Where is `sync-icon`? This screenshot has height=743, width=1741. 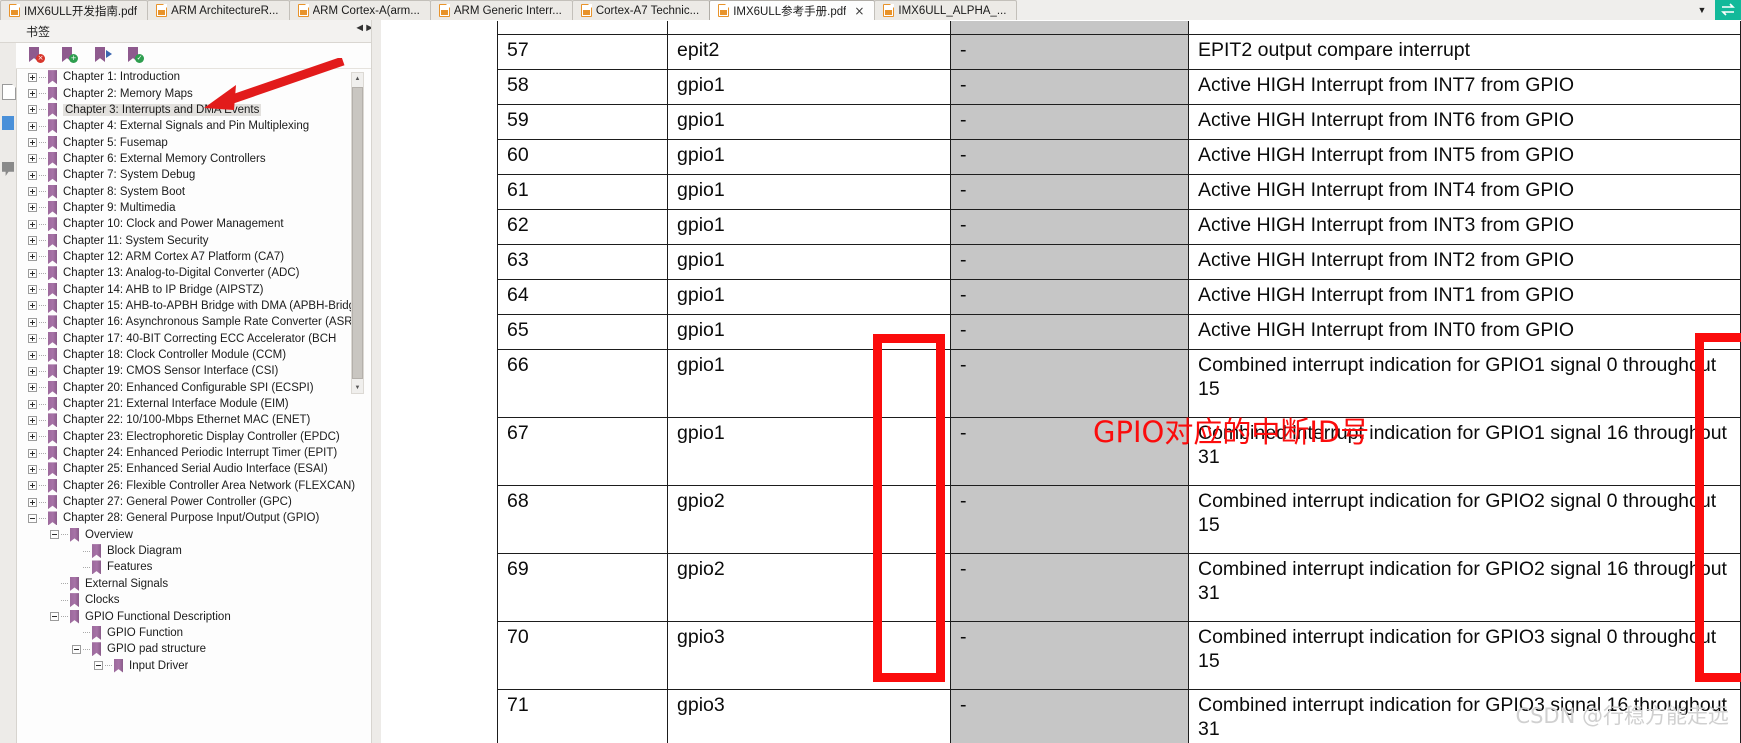
sync-icon is located at coordinates (1728, 10).